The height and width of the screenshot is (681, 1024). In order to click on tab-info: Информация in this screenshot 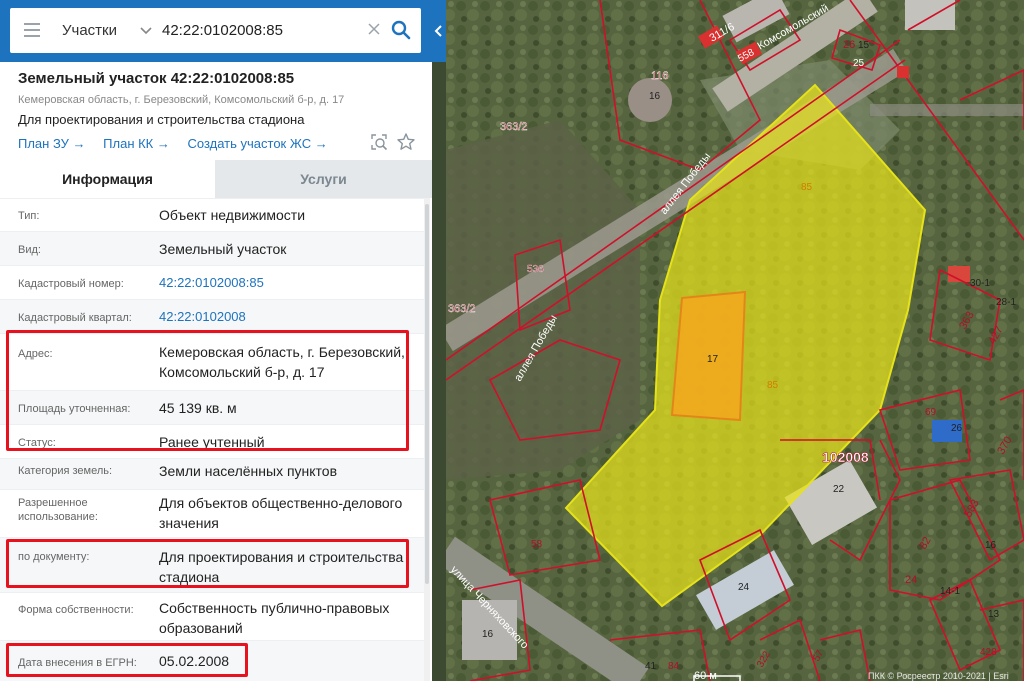, I will do `click(107, 179)`.